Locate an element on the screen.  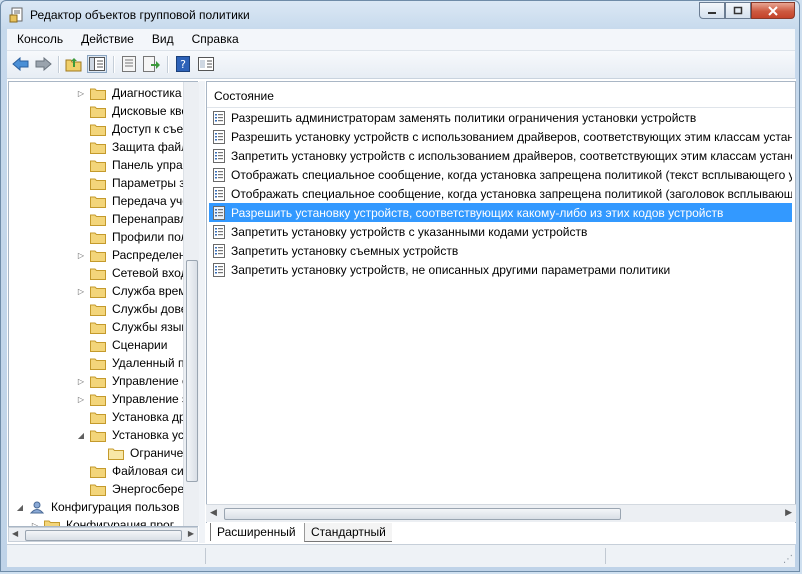
tree-item: Параметры з is located at coordinates (130, 183).